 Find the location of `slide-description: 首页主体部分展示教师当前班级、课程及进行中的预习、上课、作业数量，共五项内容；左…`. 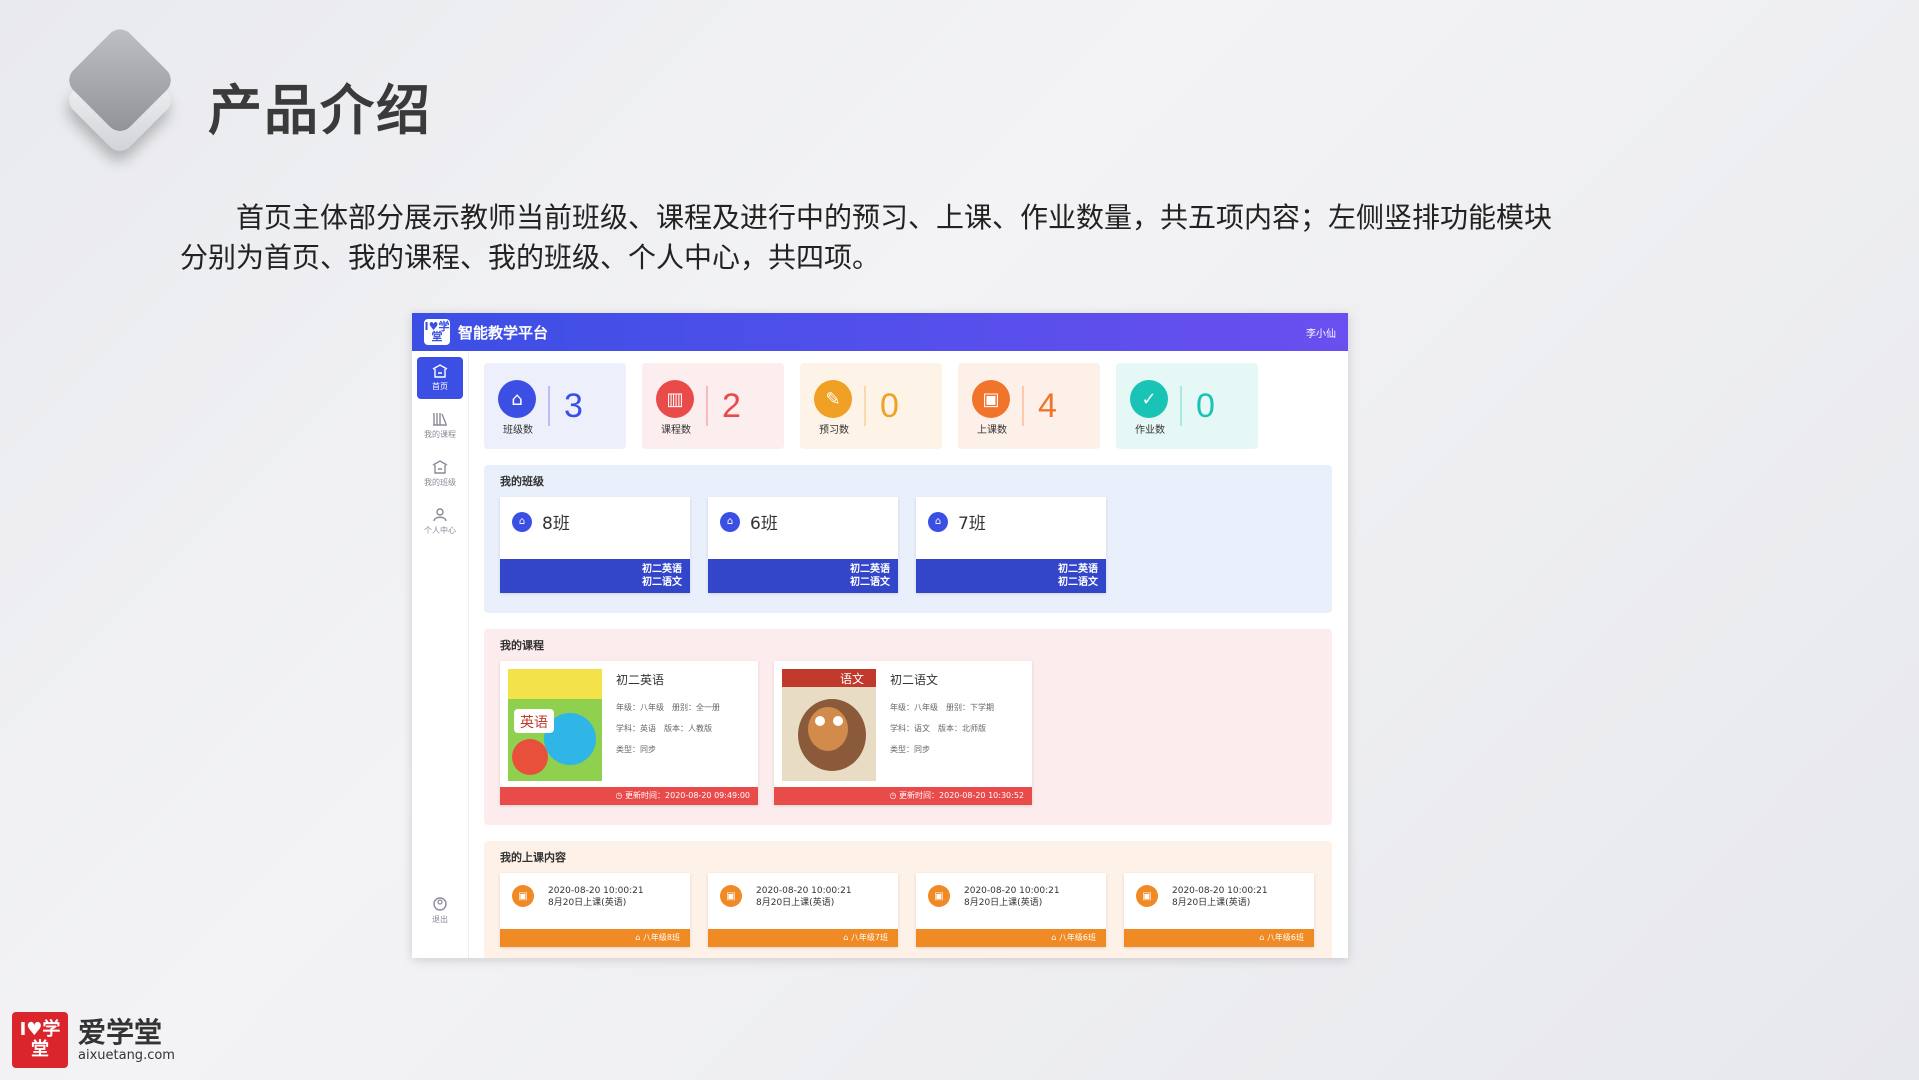

slide-description: 首页主体部分展示教师当前班级、课程及进行中的预习、上课、作业数量，共五项内容；左… is located at coordinates (866, 237).